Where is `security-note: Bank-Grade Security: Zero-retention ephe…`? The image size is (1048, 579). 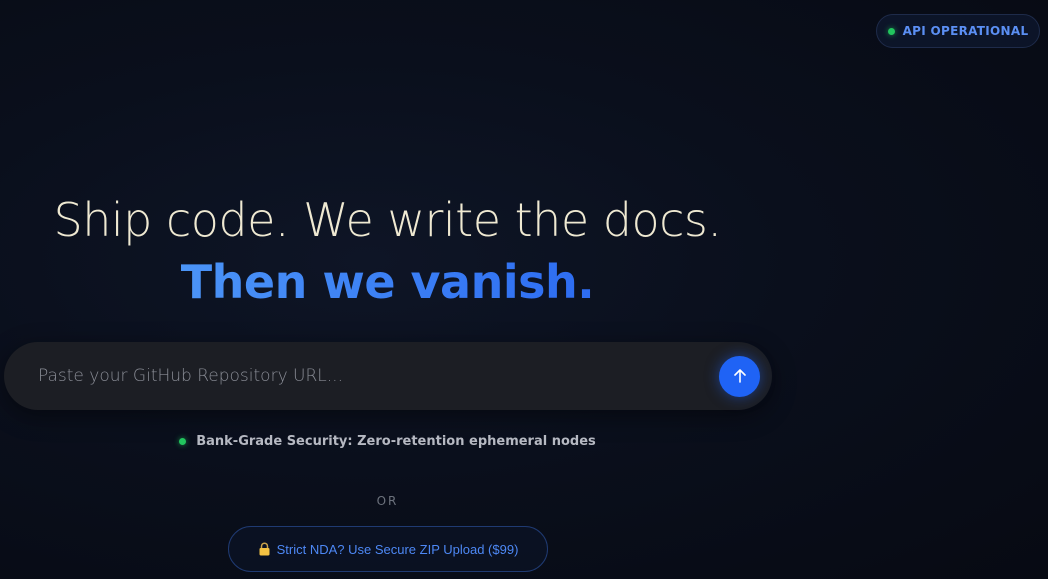
security-note: Bank-Grade Security: Zero-retention ephe… is located at coordinates (387, 441).